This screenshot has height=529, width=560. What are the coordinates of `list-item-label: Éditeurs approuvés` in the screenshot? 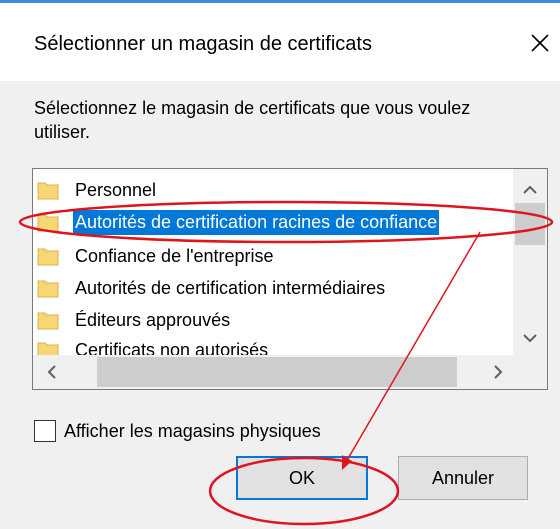 It's located at (153, 319).